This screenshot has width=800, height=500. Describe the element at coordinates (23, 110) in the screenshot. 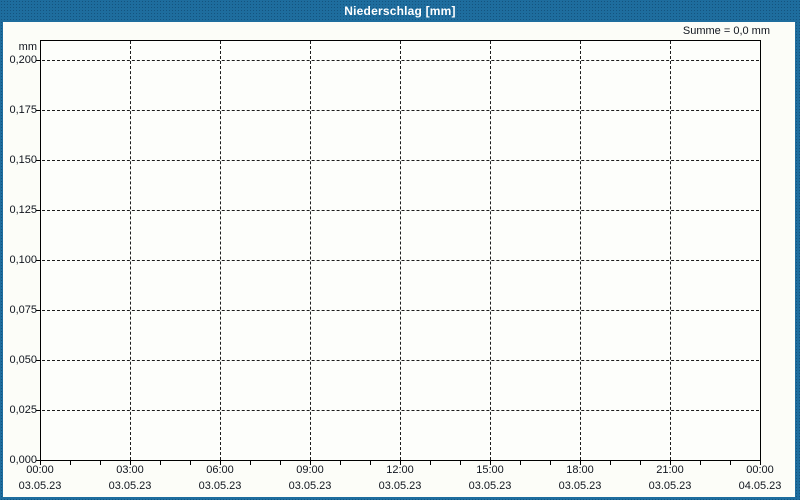

I see `y-axis-label: 0,175` at that location.